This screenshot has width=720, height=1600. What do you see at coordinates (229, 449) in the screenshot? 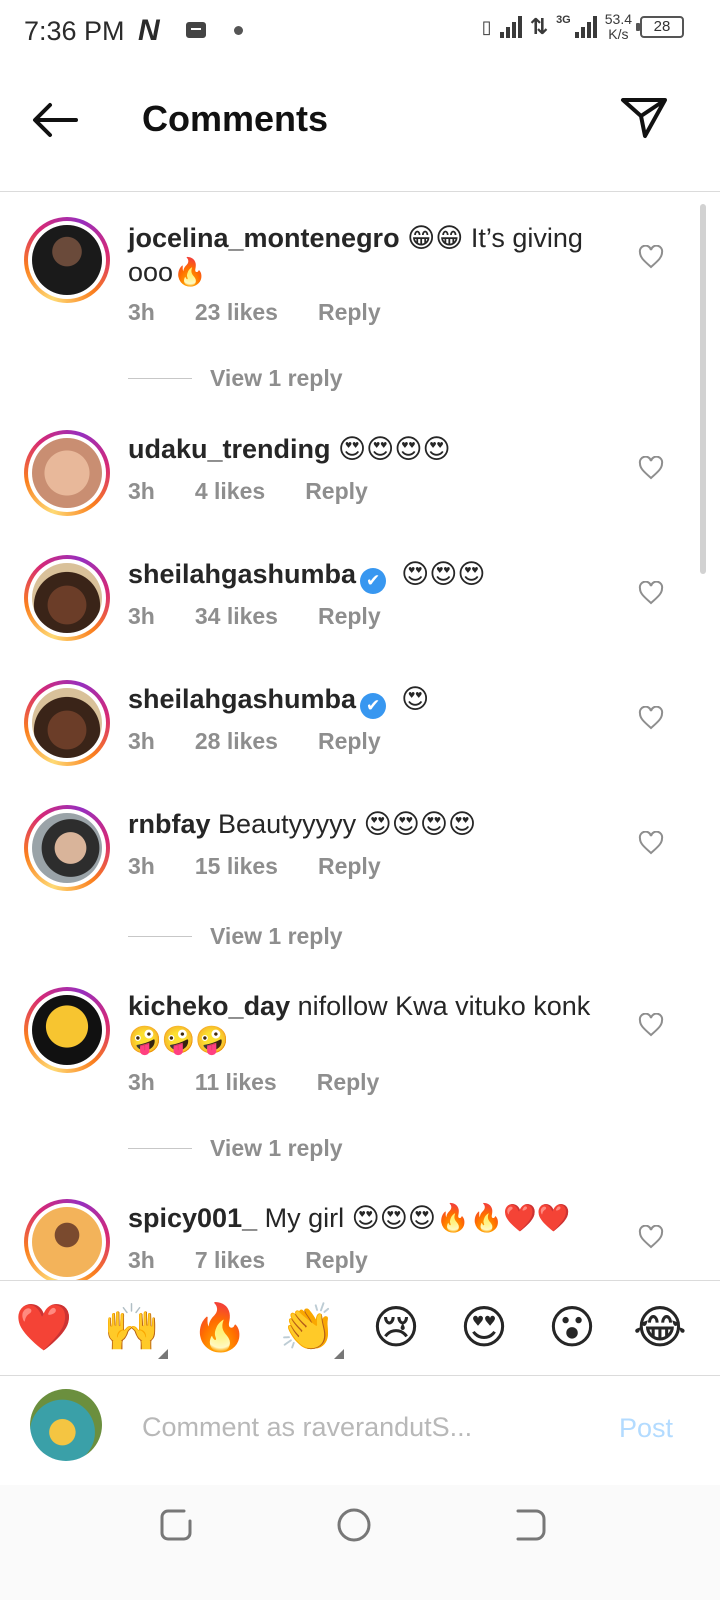
I see `comment-username: udaku_trending` at bounding box center [229, 449].